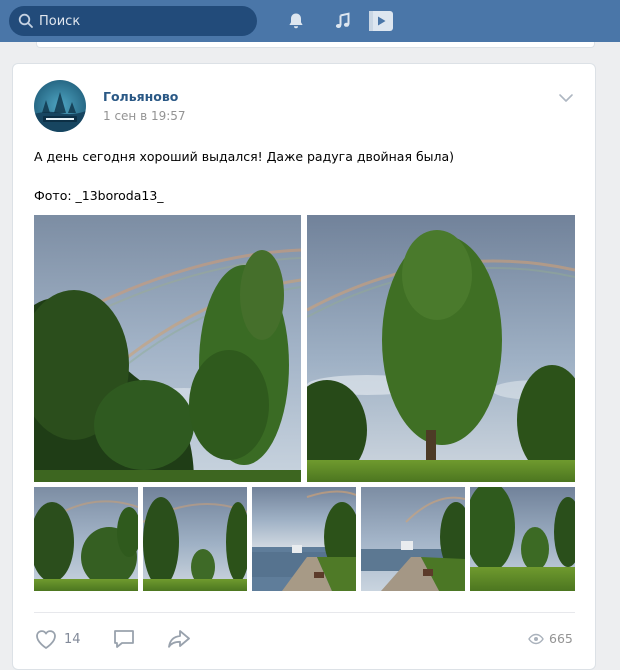  Describe the element at coordinates (140, 96) in the screenshot. I see `post-author: Гольяново` at that location.